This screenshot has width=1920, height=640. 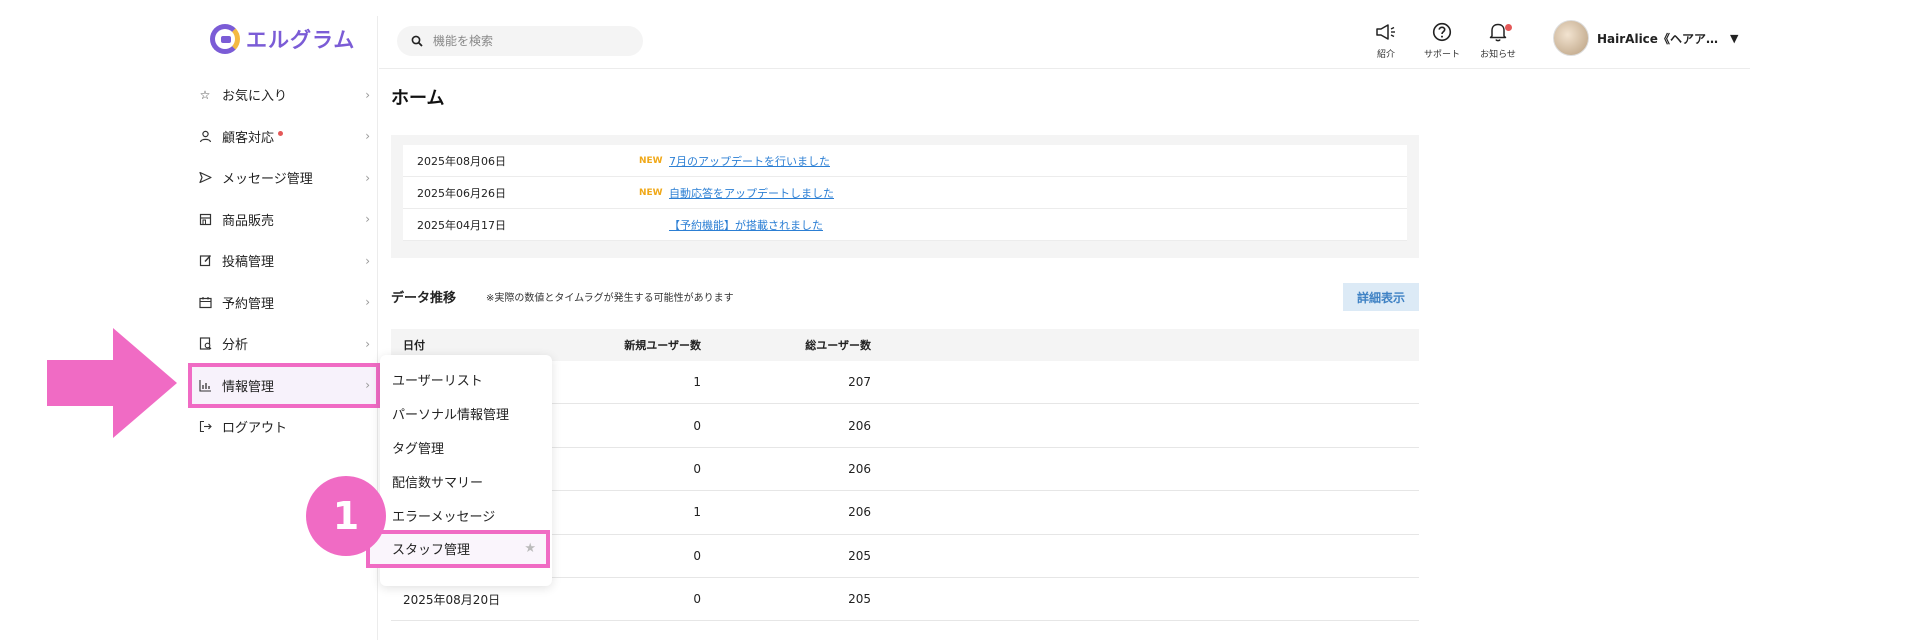 I want to click on user-menu: HairAlice《ヘアア… ▼, so click(x=1645, y=38).